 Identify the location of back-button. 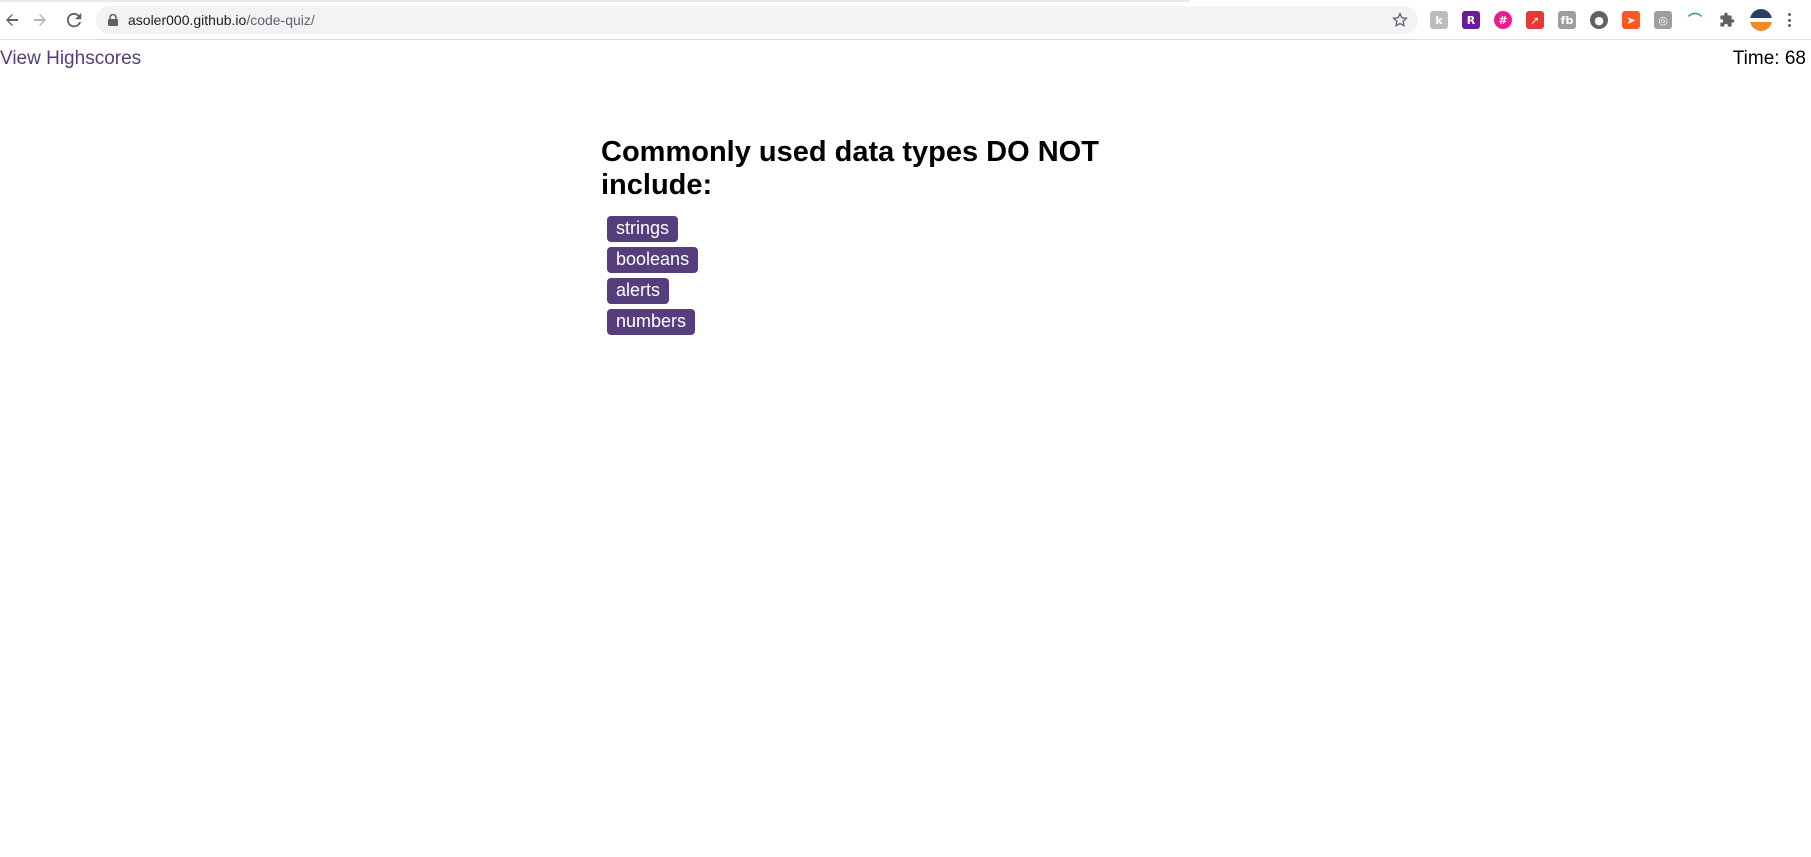
(12, 20).